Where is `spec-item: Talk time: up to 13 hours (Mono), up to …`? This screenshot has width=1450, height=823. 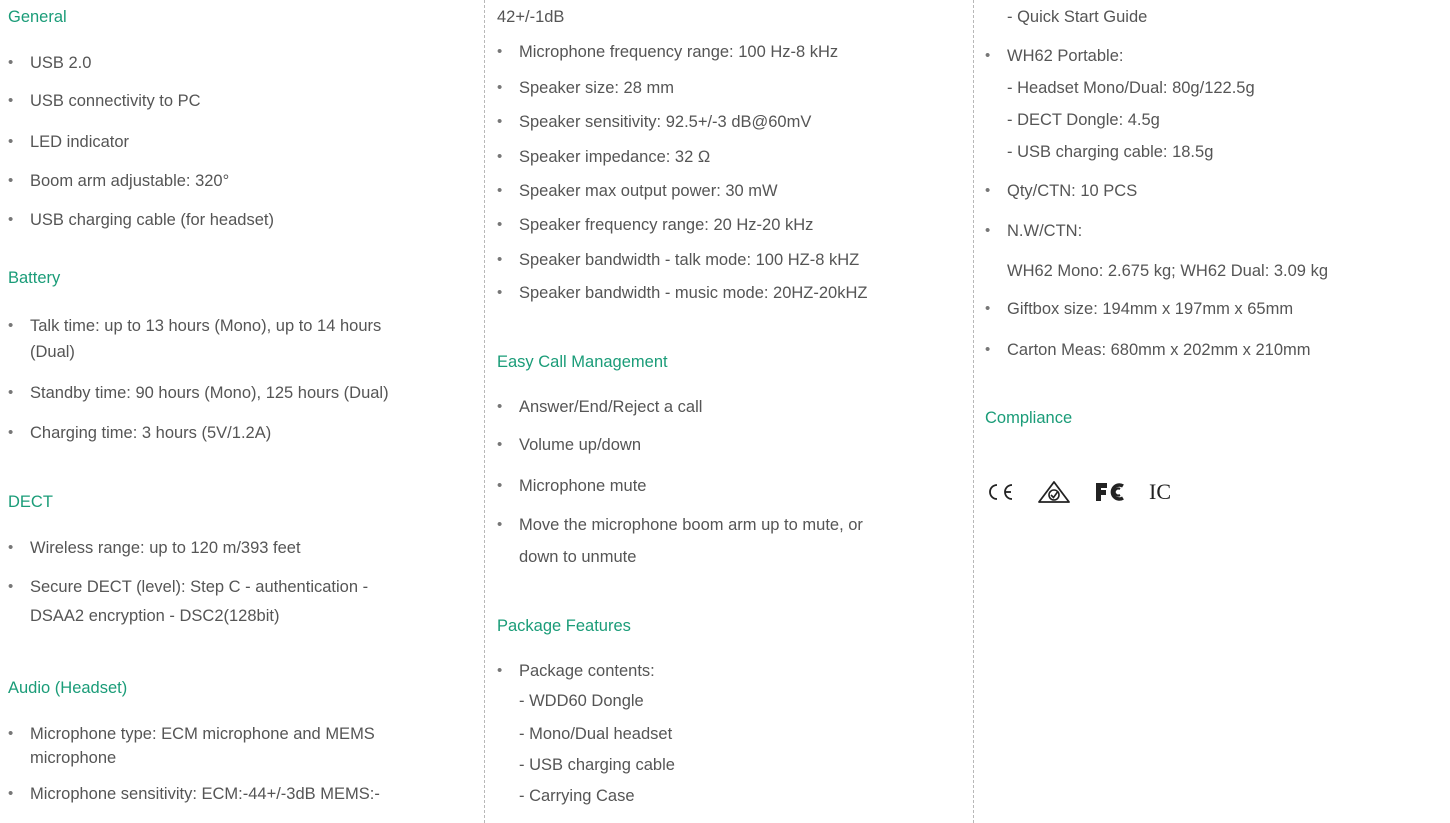
spec-item: Talk time: up to 13 hours (Mono), up to … is located at coordinates (206, 326).